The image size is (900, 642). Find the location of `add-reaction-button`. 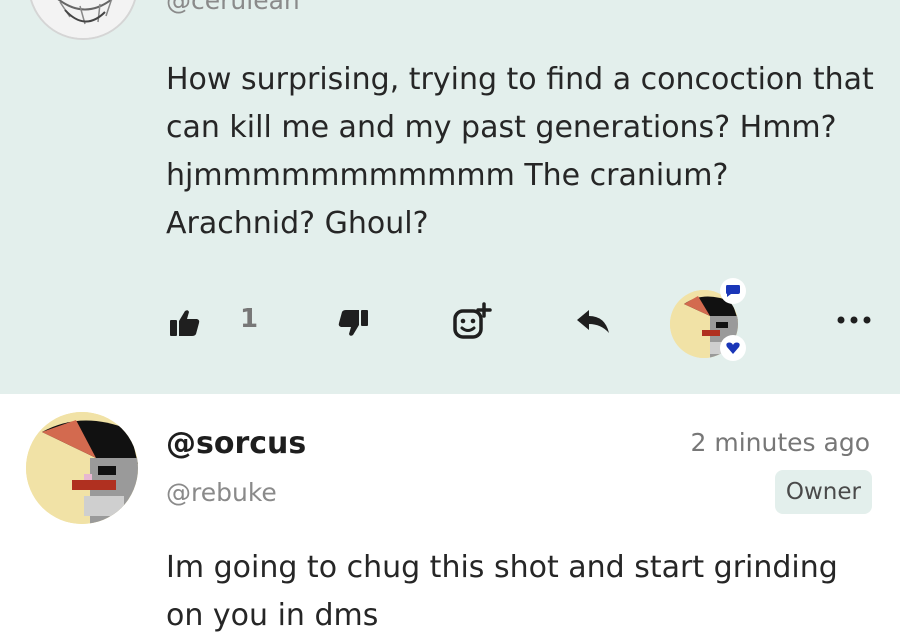

add-reaction-button is located at coordinates (472, 322).